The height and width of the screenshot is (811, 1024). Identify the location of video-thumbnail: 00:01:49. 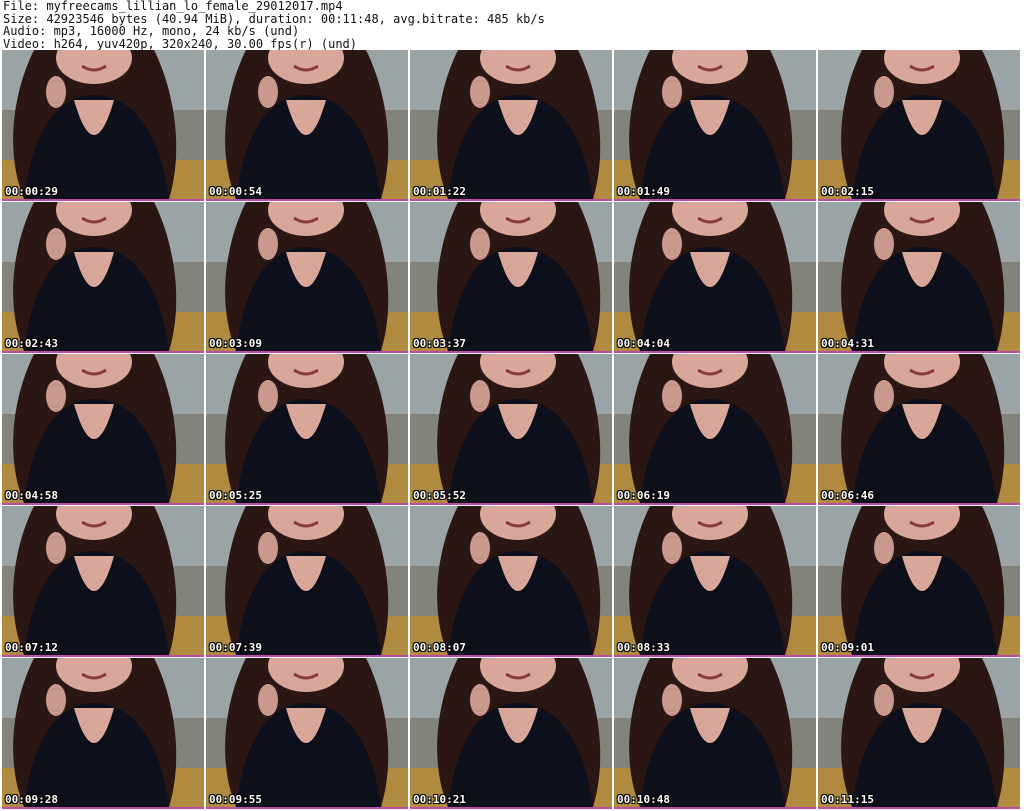
(715, 125).